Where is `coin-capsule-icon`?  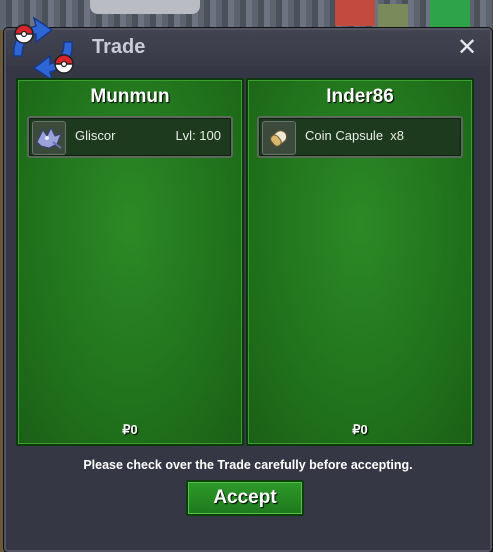
coin-capsule-icon is located at coordinates (279, 138).